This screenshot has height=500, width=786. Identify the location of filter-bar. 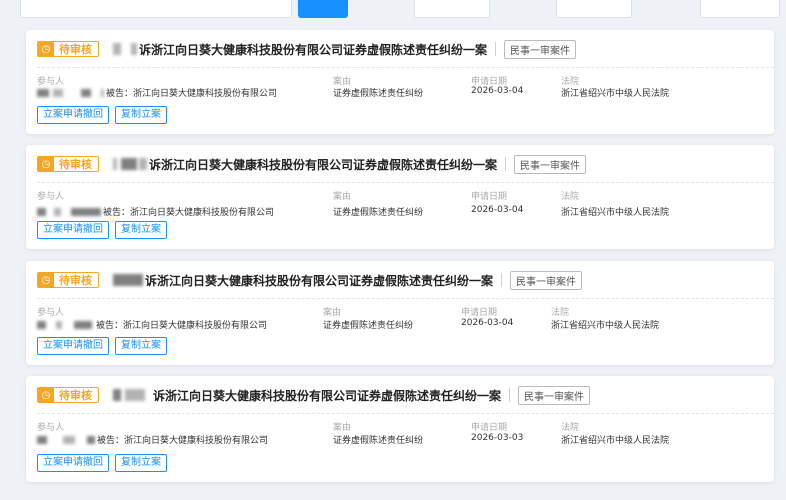
(400, 10).